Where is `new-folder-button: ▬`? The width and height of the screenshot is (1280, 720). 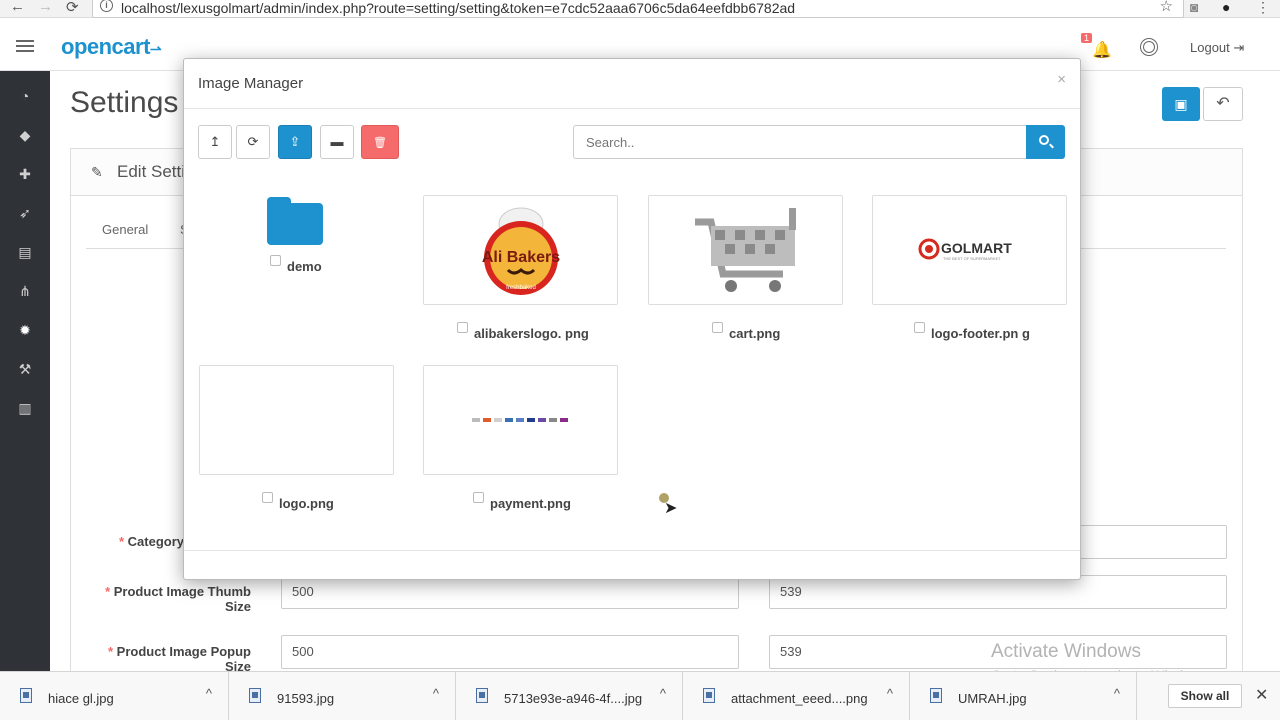 new-folder-button: ▬ is located at coordinates (337, 142).